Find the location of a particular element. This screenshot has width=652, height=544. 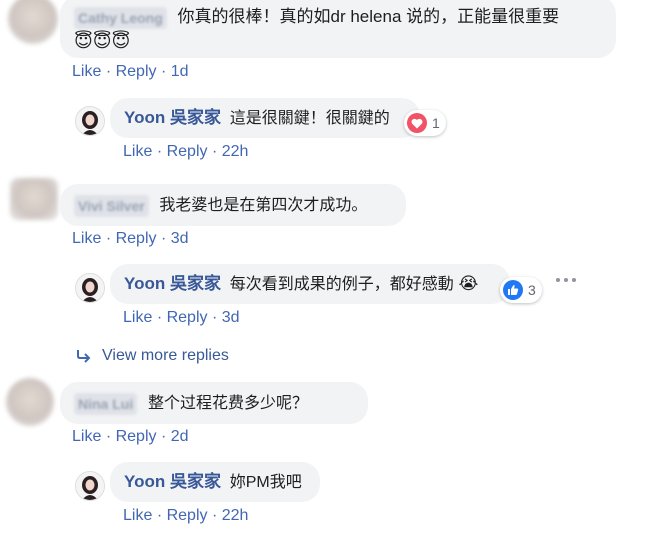

reply-bubble: Yoon 吳家家 這是很關鍵！很關鍵的 is located at coordinates (265, 118).